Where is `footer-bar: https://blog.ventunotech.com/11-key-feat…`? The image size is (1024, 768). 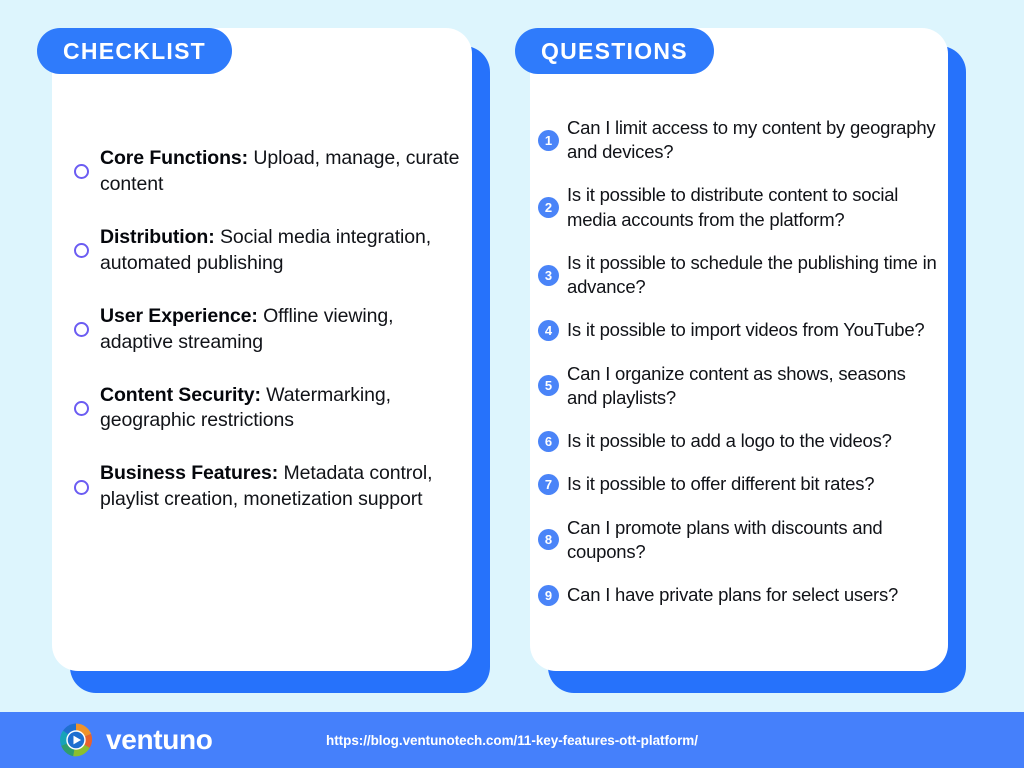 footer-bar: https://blog.ventunotech.com/11-key-feat… is located at coordinates (512, 740).